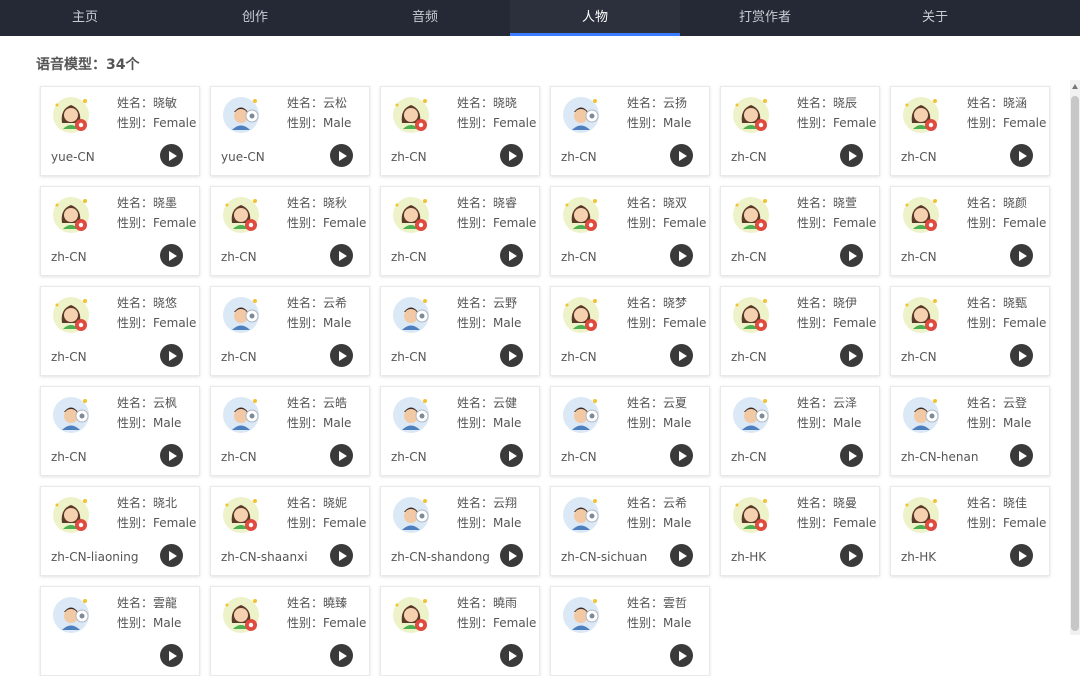 The height and width of the screenshot is (676, 1080). Describe the element at coordinates (290, 131) in the screenshot. I see `voice-card: 姓名：云松 性别：Male yue-CN` at that location.